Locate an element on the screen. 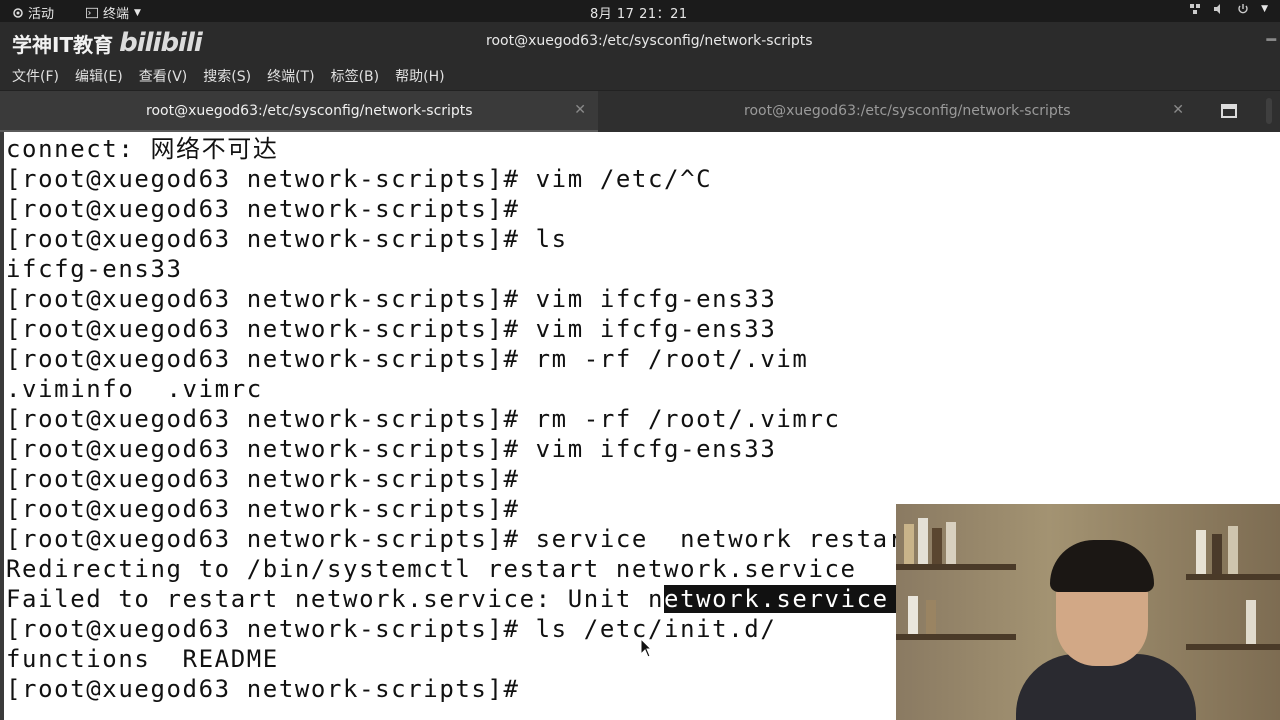 Image resolution: width=1280 pixels, height=720 pixels. menu-tabs: 标签(B) is located at coordinates (355, 76).